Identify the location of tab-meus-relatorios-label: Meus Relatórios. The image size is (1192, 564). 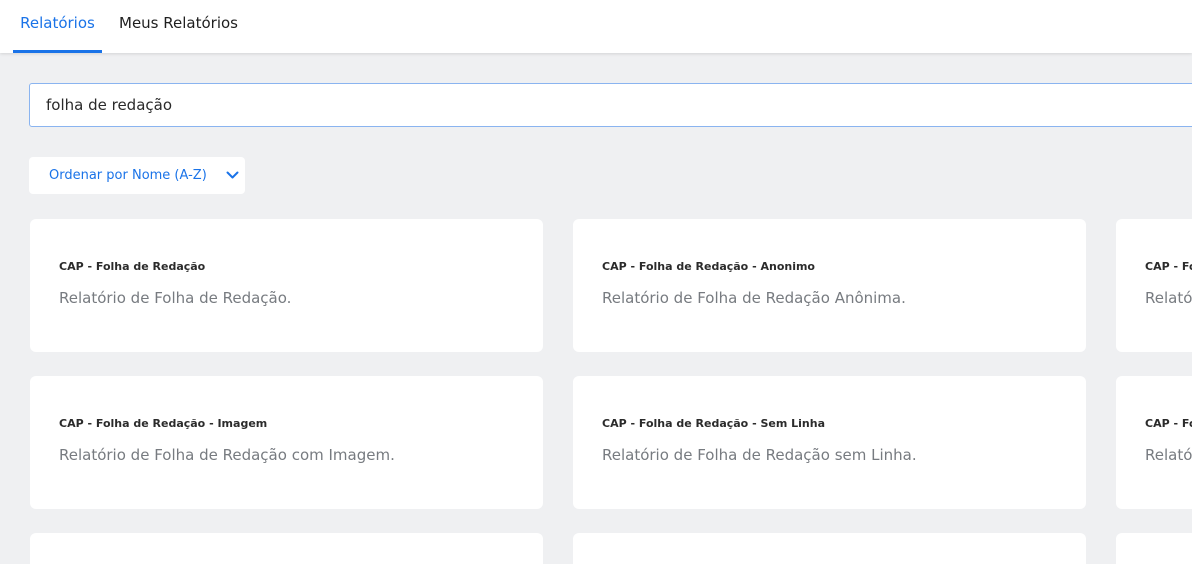
(178, 23).